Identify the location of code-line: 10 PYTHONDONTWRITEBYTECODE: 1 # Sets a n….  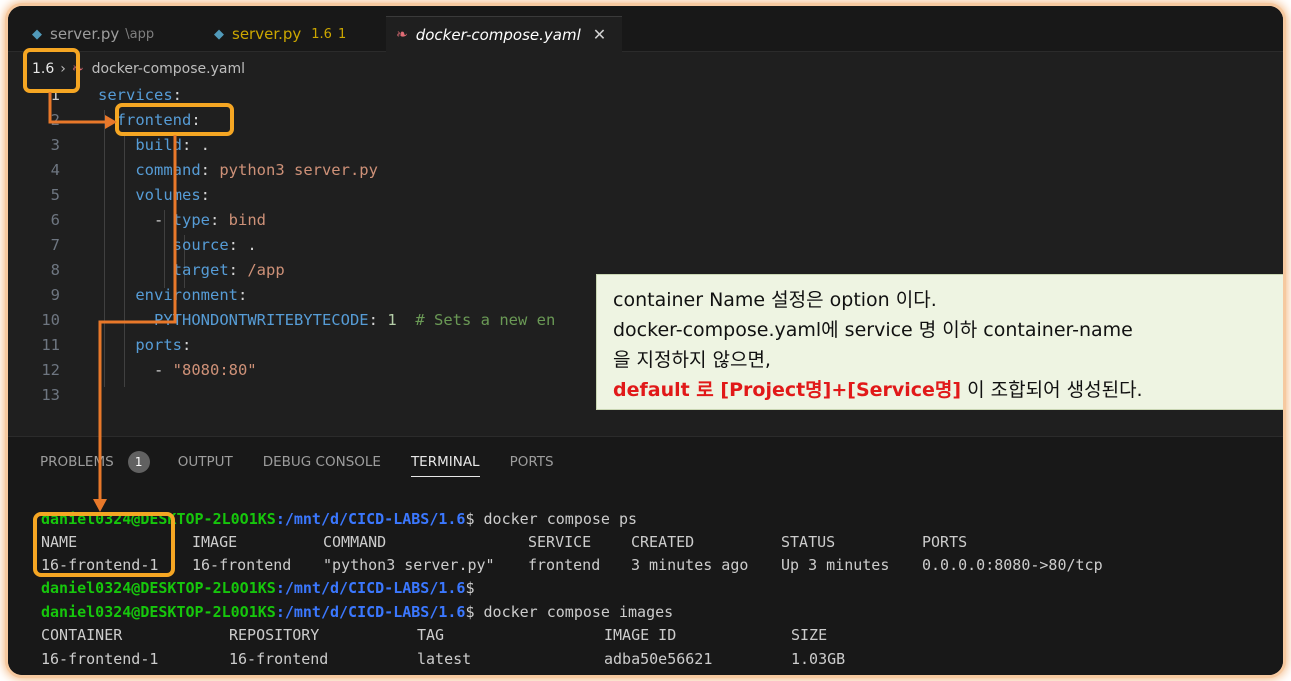
(281, 319).